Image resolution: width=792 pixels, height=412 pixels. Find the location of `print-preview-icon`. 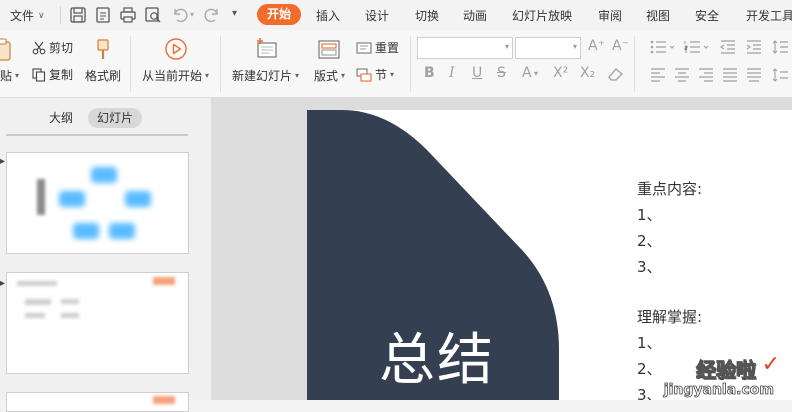

print-preview-icon is located at coordinates (153, 15).